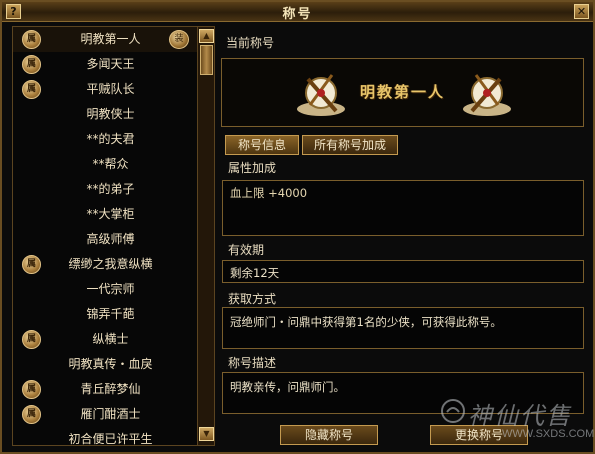  What do you see at coordinates (255, 273) in the screenshot?
I see `validity-text: 剩余12天` at bounding box center [255, 273].